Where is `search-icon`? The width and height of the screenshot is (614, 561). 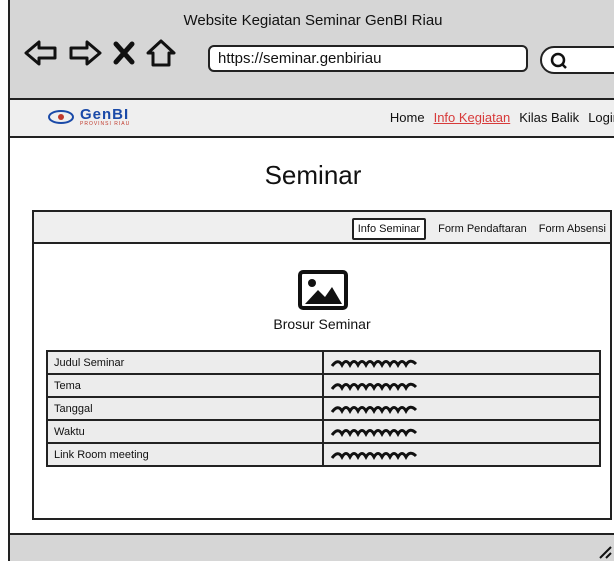
search-icon is located at coordinates (558, 60).